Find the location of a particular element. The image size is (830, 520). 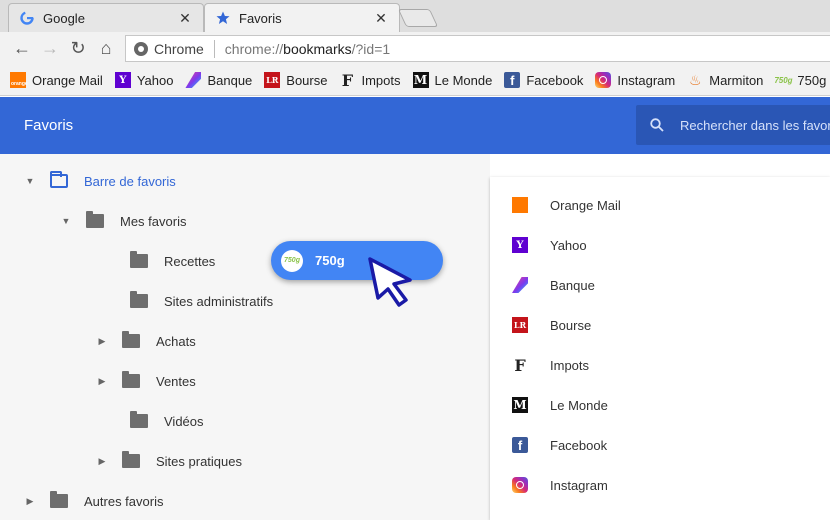

list-item: F Impots is located at coordinates (550, 365).